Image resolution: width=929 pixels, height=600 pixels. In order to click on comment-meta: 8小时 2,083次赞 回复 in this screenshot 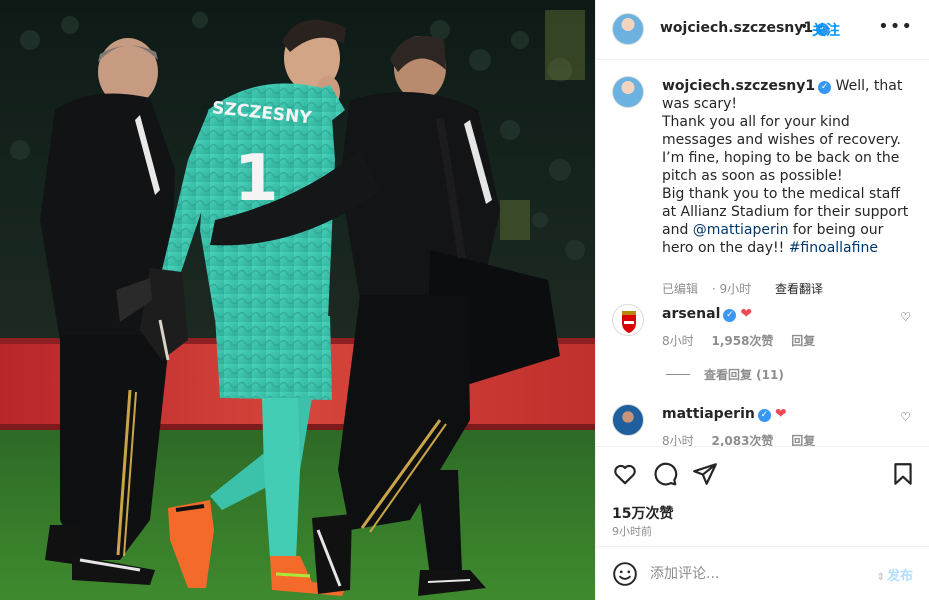, I will do `click(745, 439)`.